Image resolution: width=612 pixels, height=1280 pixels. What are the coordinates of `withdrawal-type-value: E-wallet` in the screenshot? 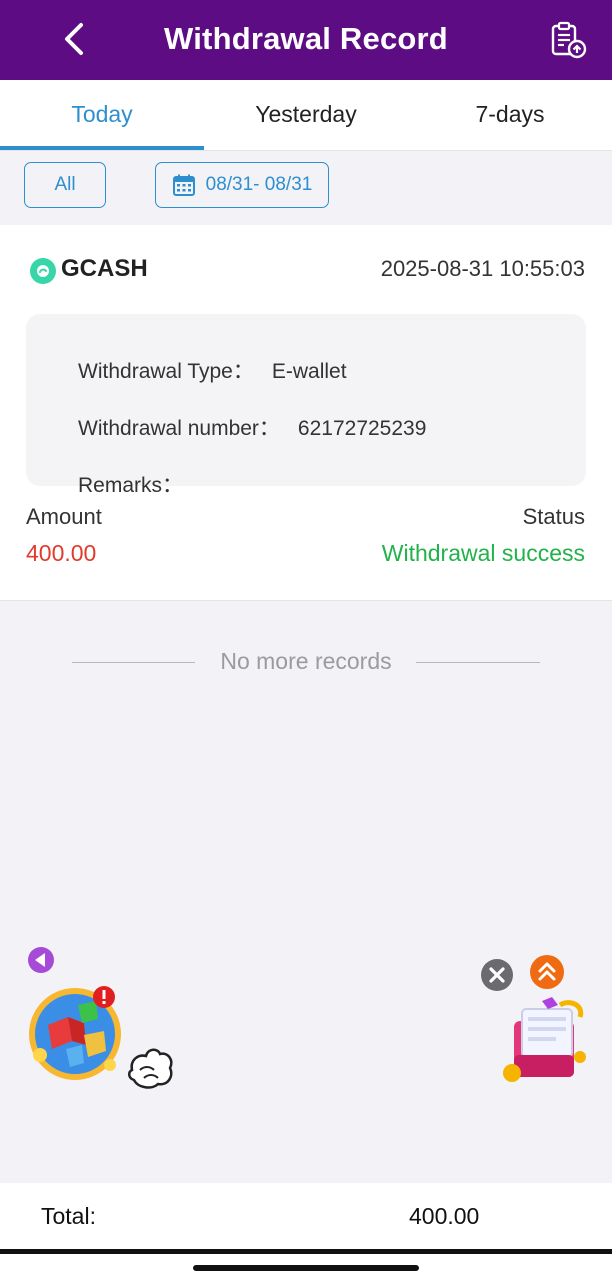 It's located at (309, 371).